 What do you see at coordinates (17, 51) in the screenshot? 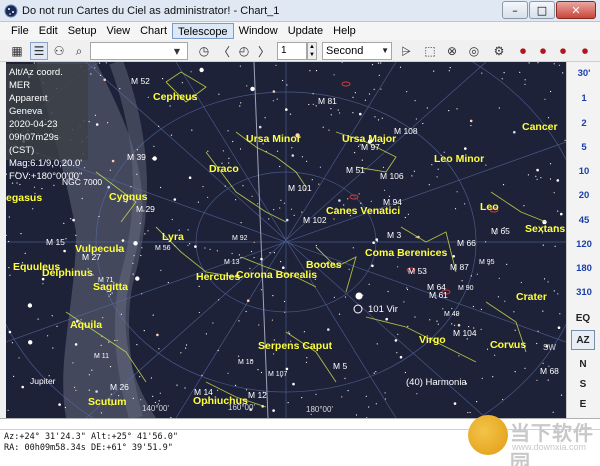
I see `calendar-icon: ▦` at bounding box center [17, 51].